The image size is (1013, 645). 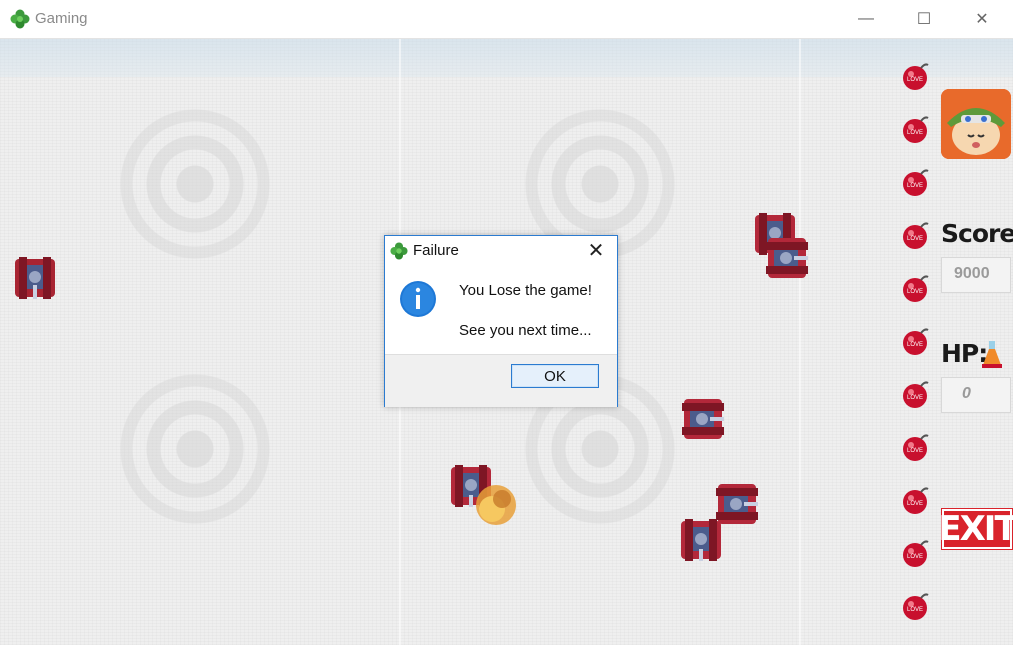 I want to click on background-divider, so click(x=800, y=342).